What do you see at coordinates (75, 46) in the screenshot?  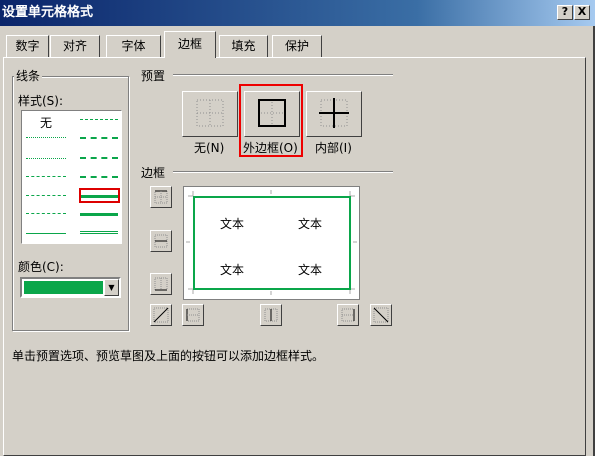 I see `tab-alignment: 对齐` at bounding box center [75, 46].